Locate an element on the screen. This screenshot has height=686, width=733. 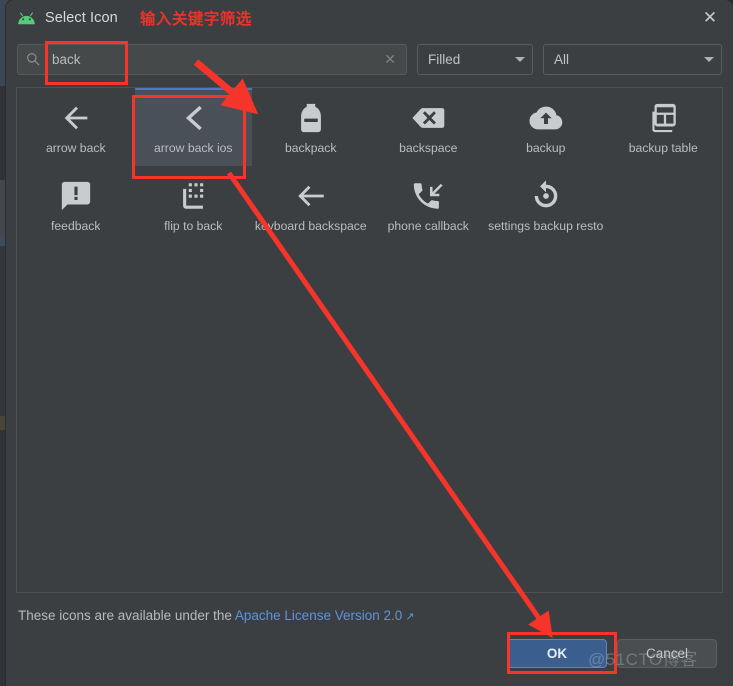
android-icon is located at coordinates (26, 18).